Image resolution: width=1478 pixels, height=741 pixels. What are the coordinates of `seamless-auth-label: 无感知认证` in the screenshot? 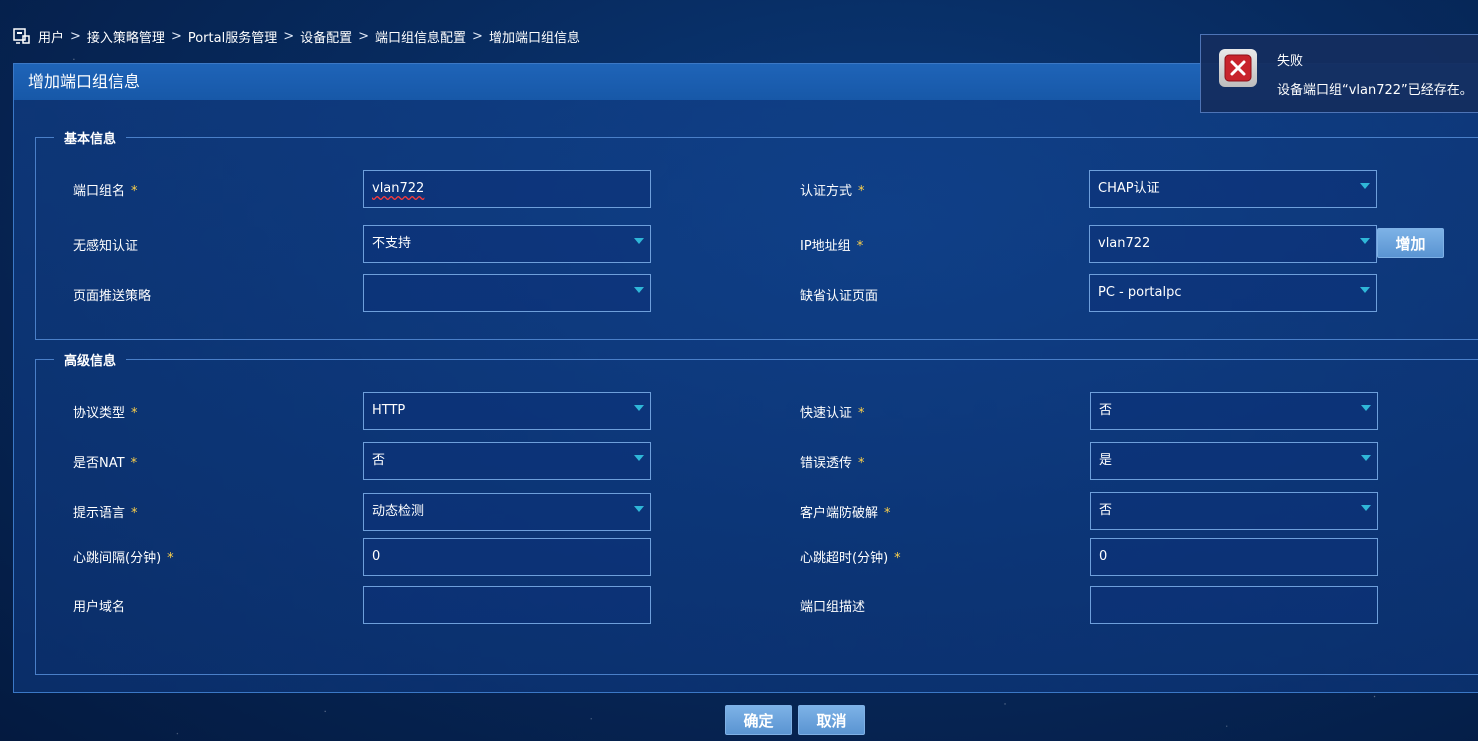 It's located at (106, 246).